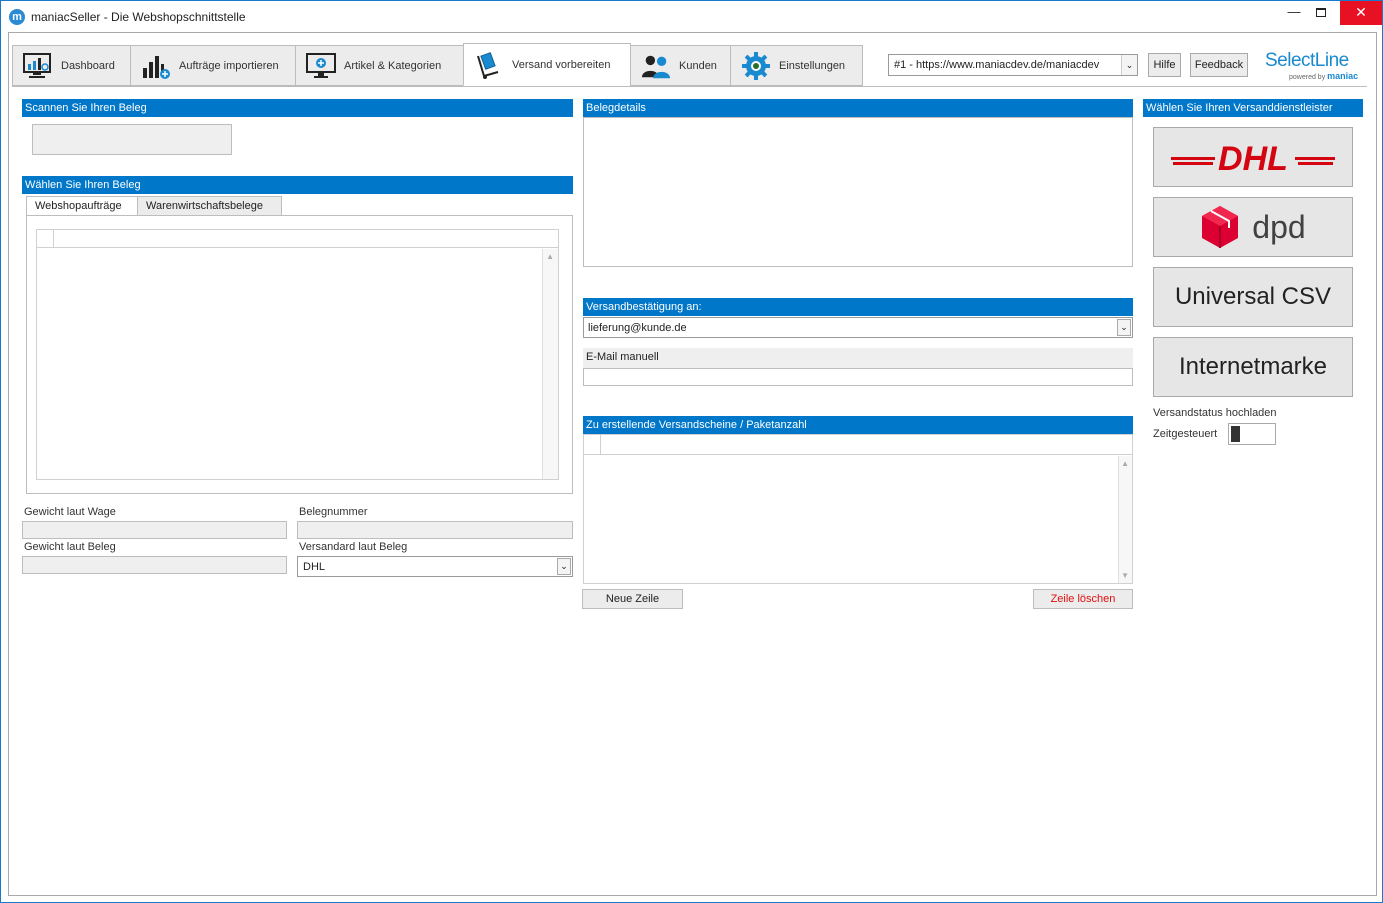 The image size is (1383, 903). I want to click on confirmation-select: lieferung@kunde.de ⌄, so click(858, 327).